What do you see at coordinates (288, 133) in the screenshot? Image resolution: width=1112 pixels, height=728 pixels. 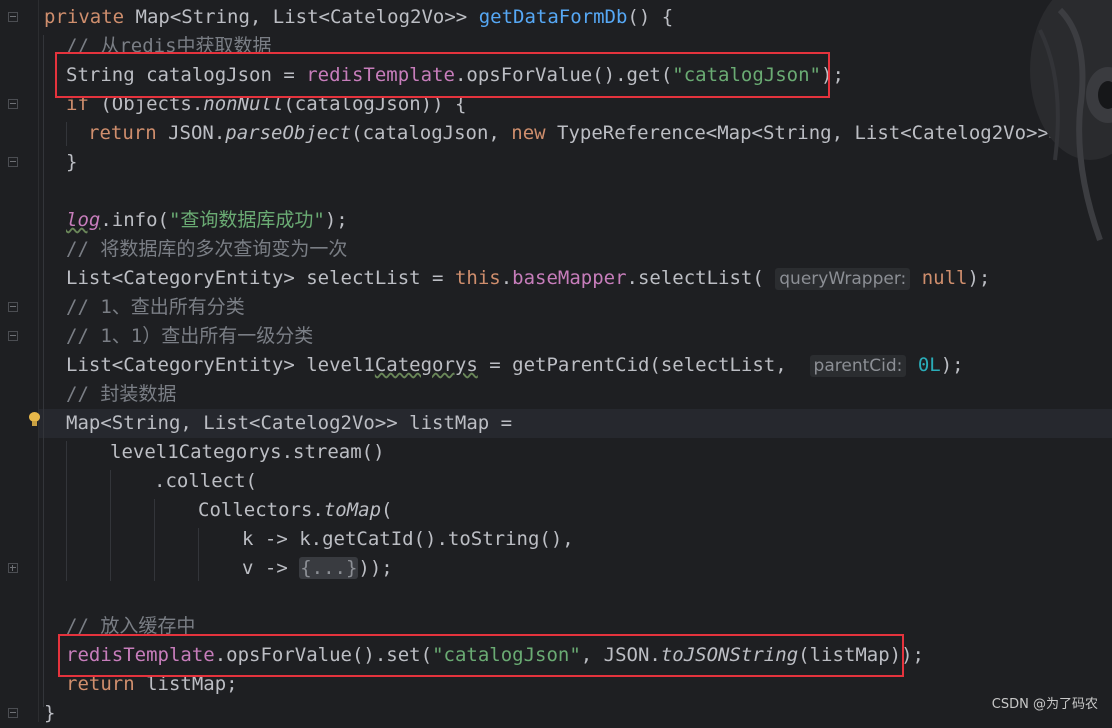 I see `code-token: parseObject` at bounding box center [288, 133].